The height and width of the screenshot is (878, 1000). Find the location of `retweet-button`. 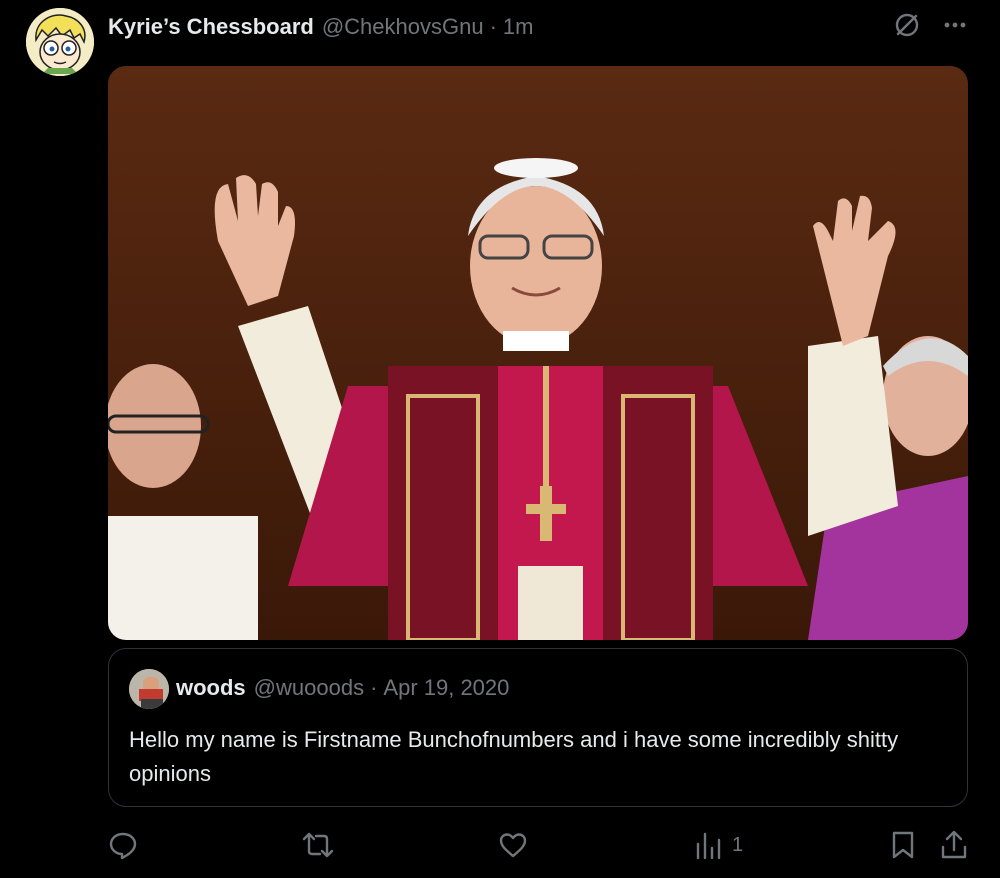

retweet-button is located at coordinates (318, 845).